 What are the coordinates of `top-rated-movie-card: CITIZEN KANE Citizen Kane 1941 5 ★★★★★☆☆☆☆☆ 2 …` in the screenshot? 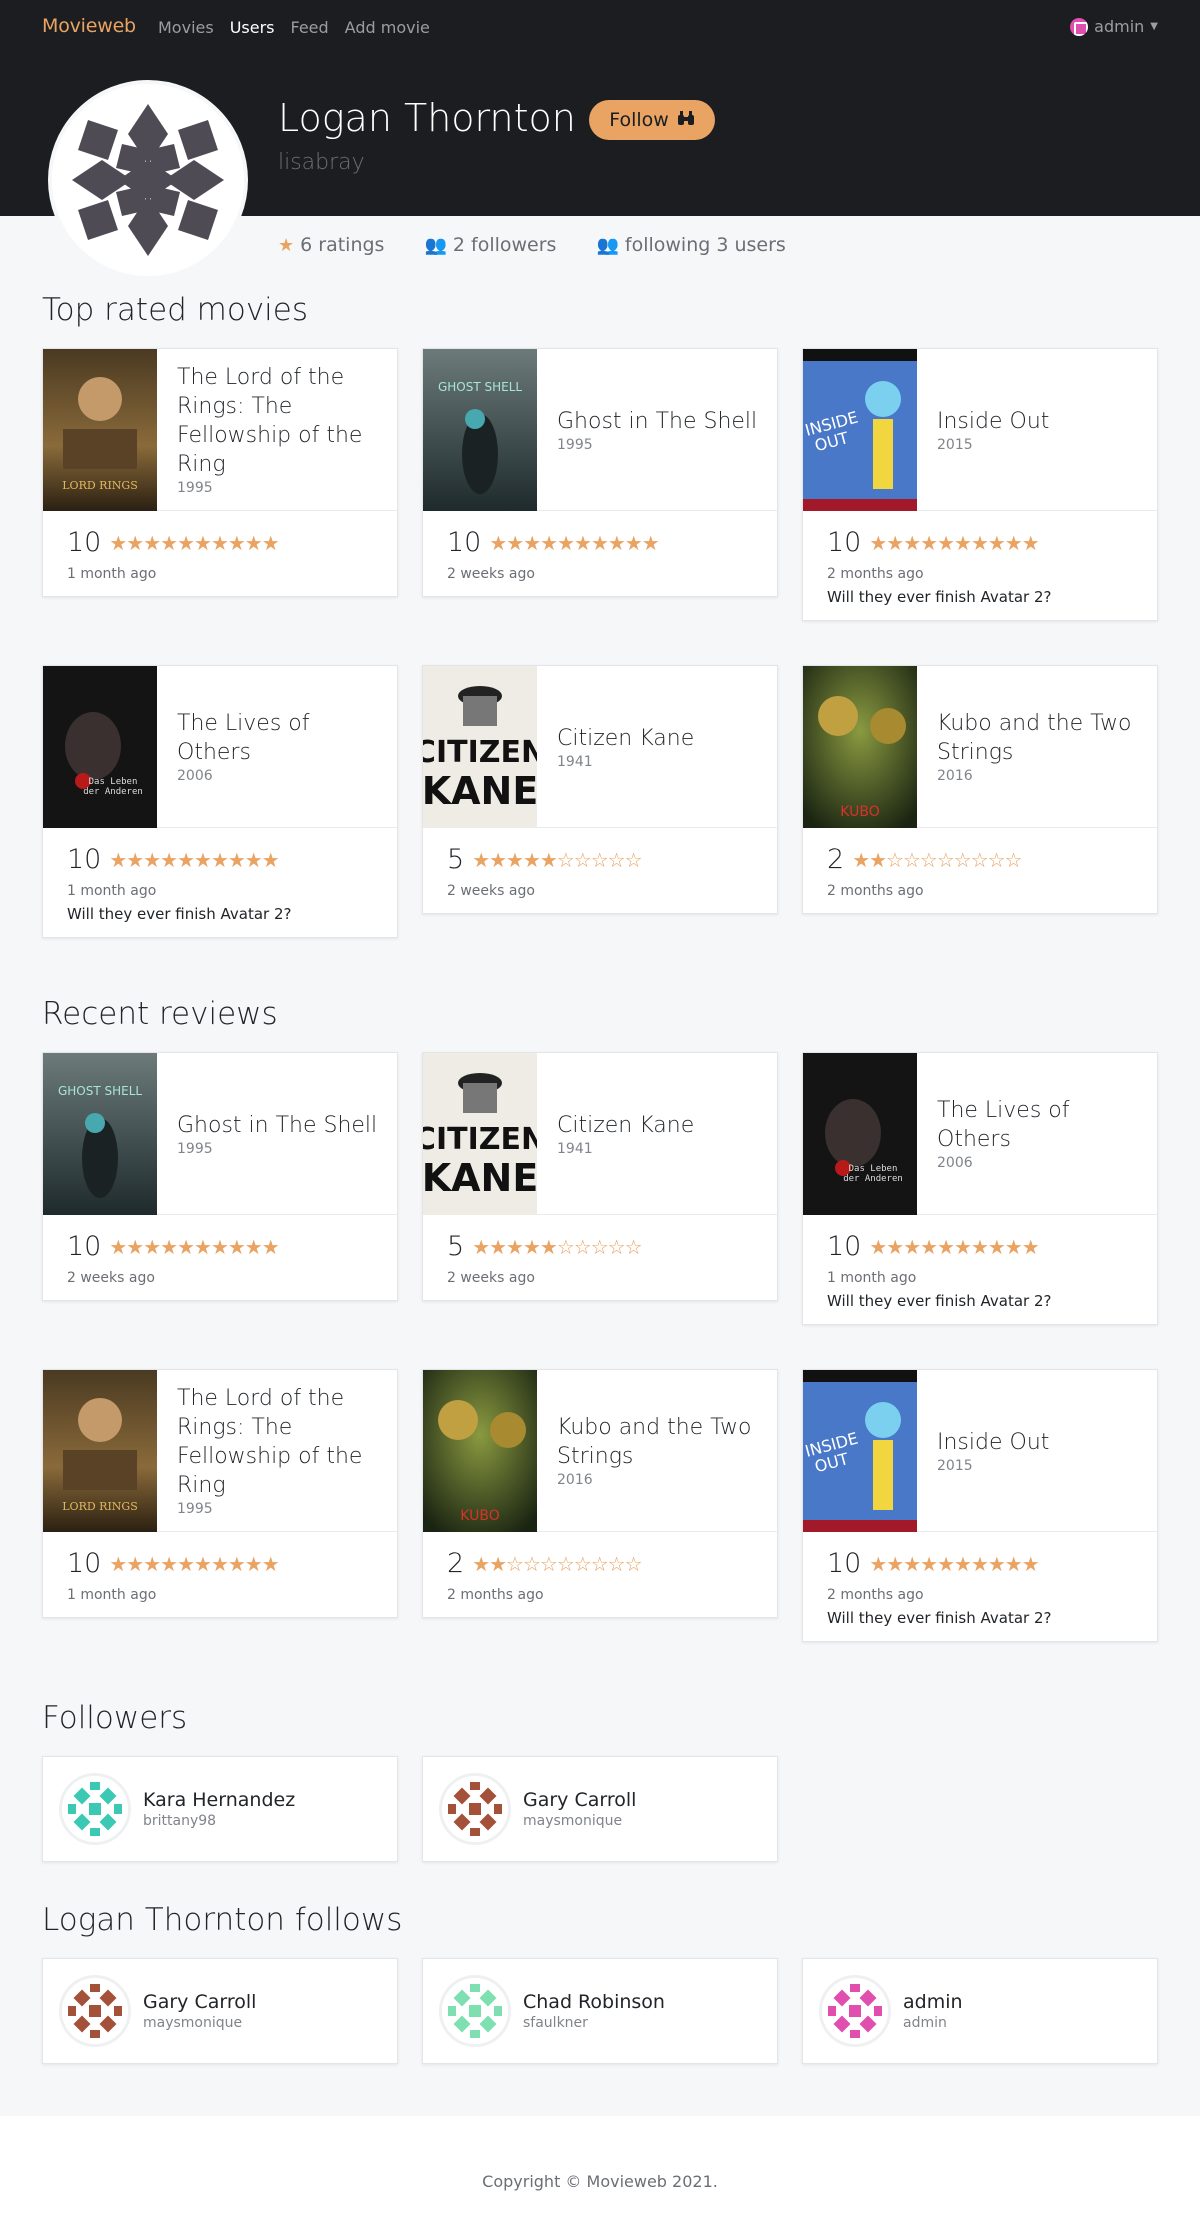 It's located at (600, 789).